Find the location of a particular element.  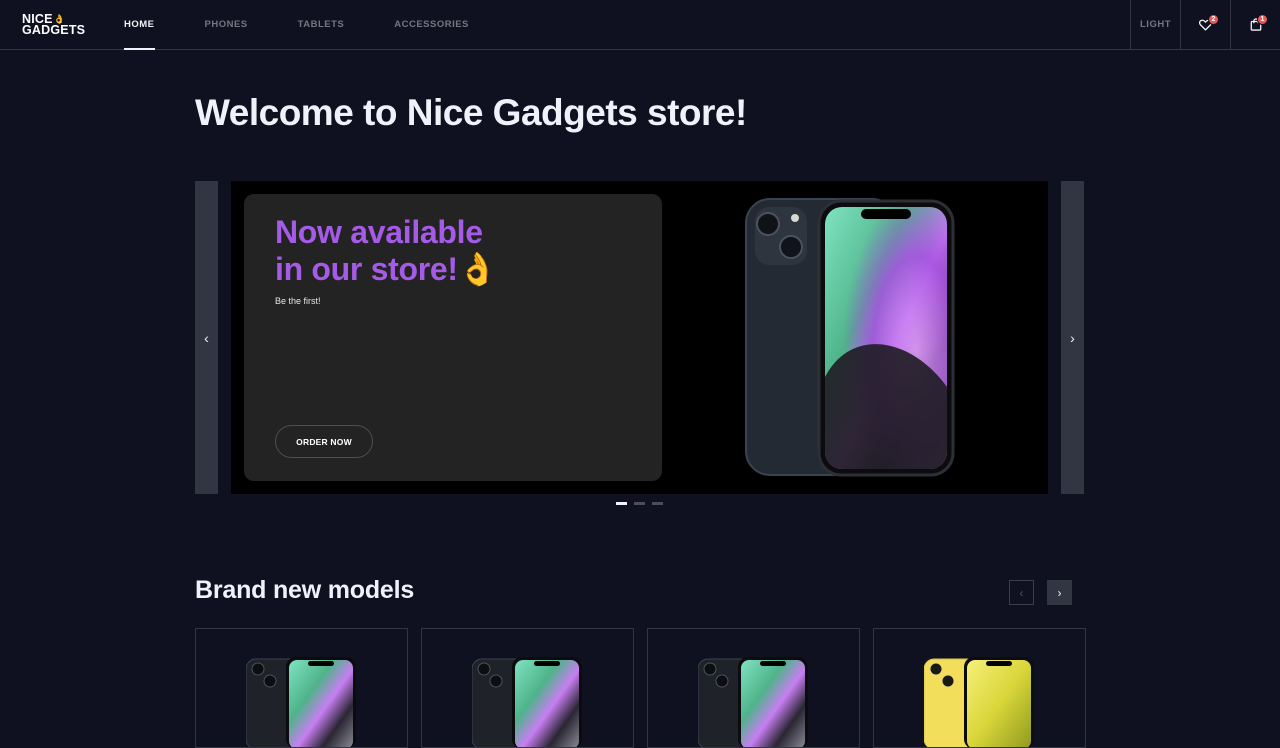

logo: NICE 👌 GADGETS is located at coordinates (64, 24).